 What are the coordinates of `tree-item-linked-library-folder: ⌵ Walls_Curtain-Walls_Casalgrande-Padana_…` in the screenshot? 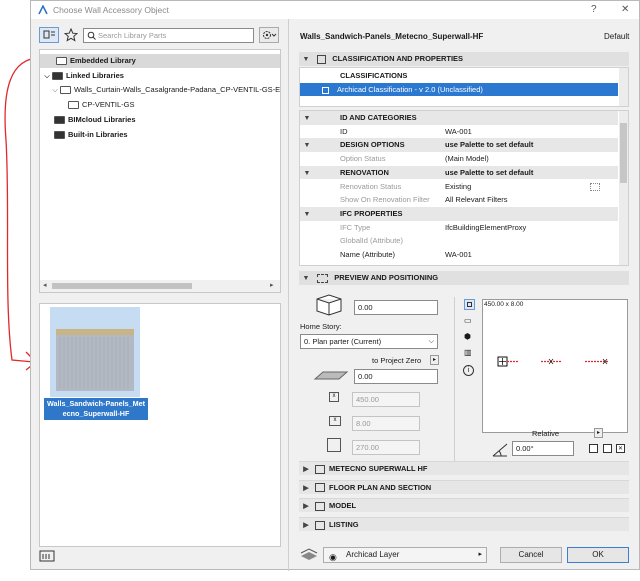 It's located at (165, 90).